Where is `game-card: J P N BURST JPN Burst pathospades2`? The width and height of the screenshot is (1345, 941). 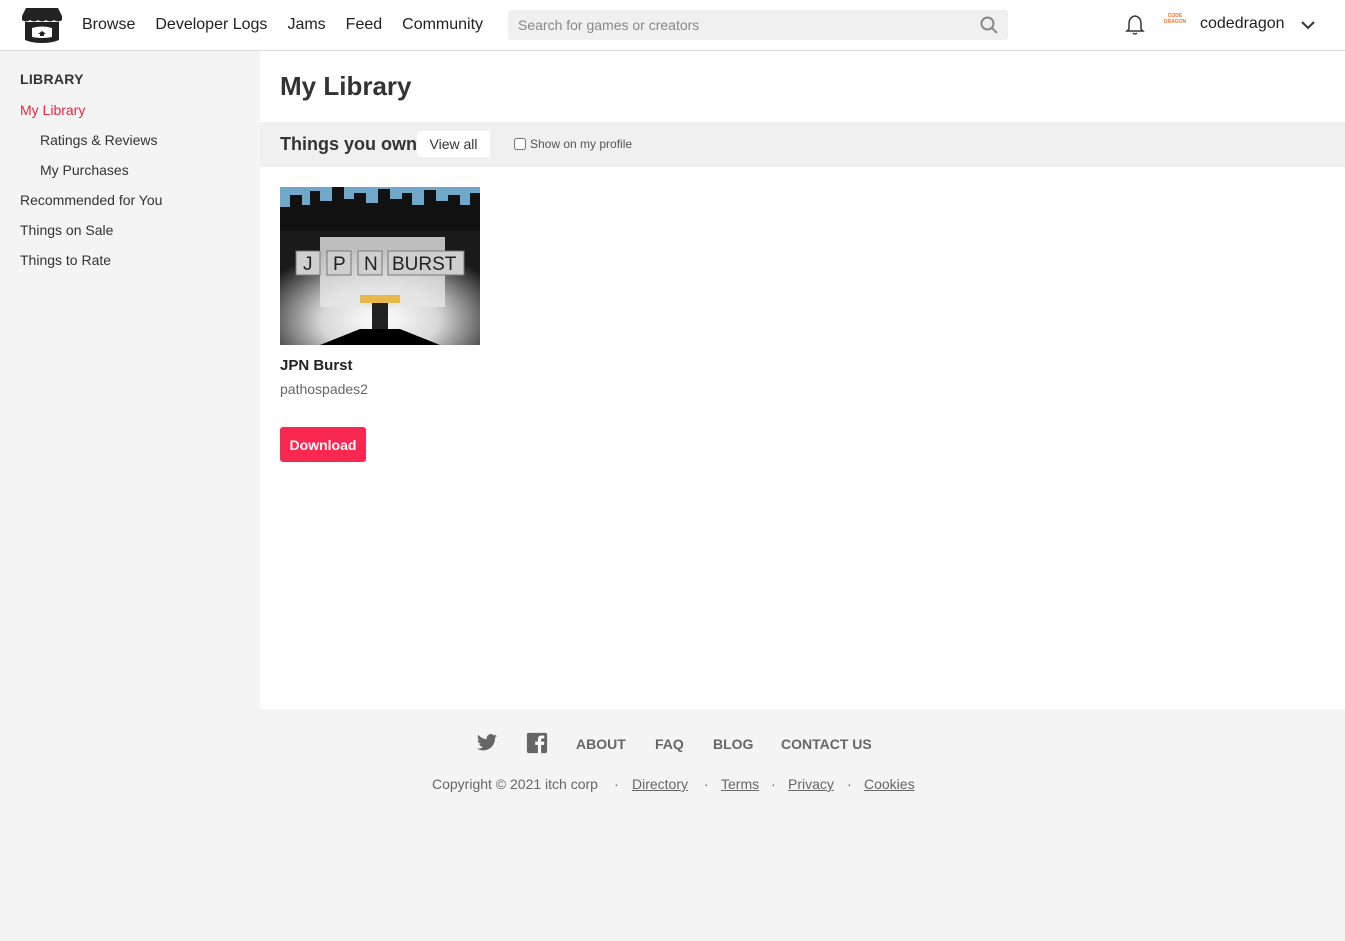 game-card: J P N BURST JPN Burst pathospades2 is located at coordinates (380, 292).